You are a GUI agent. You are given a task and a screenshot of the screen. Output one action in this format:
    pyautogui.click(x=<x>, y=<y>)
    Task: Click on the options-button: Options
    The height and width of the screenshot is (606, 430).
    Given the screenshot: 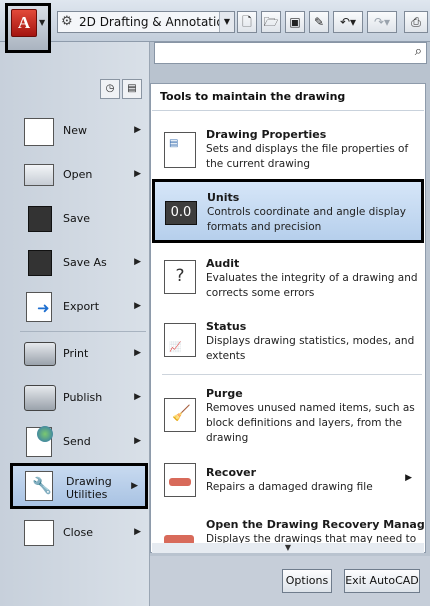 What is the action you would take?
    pyautogui.click(x=307, y=581)
    